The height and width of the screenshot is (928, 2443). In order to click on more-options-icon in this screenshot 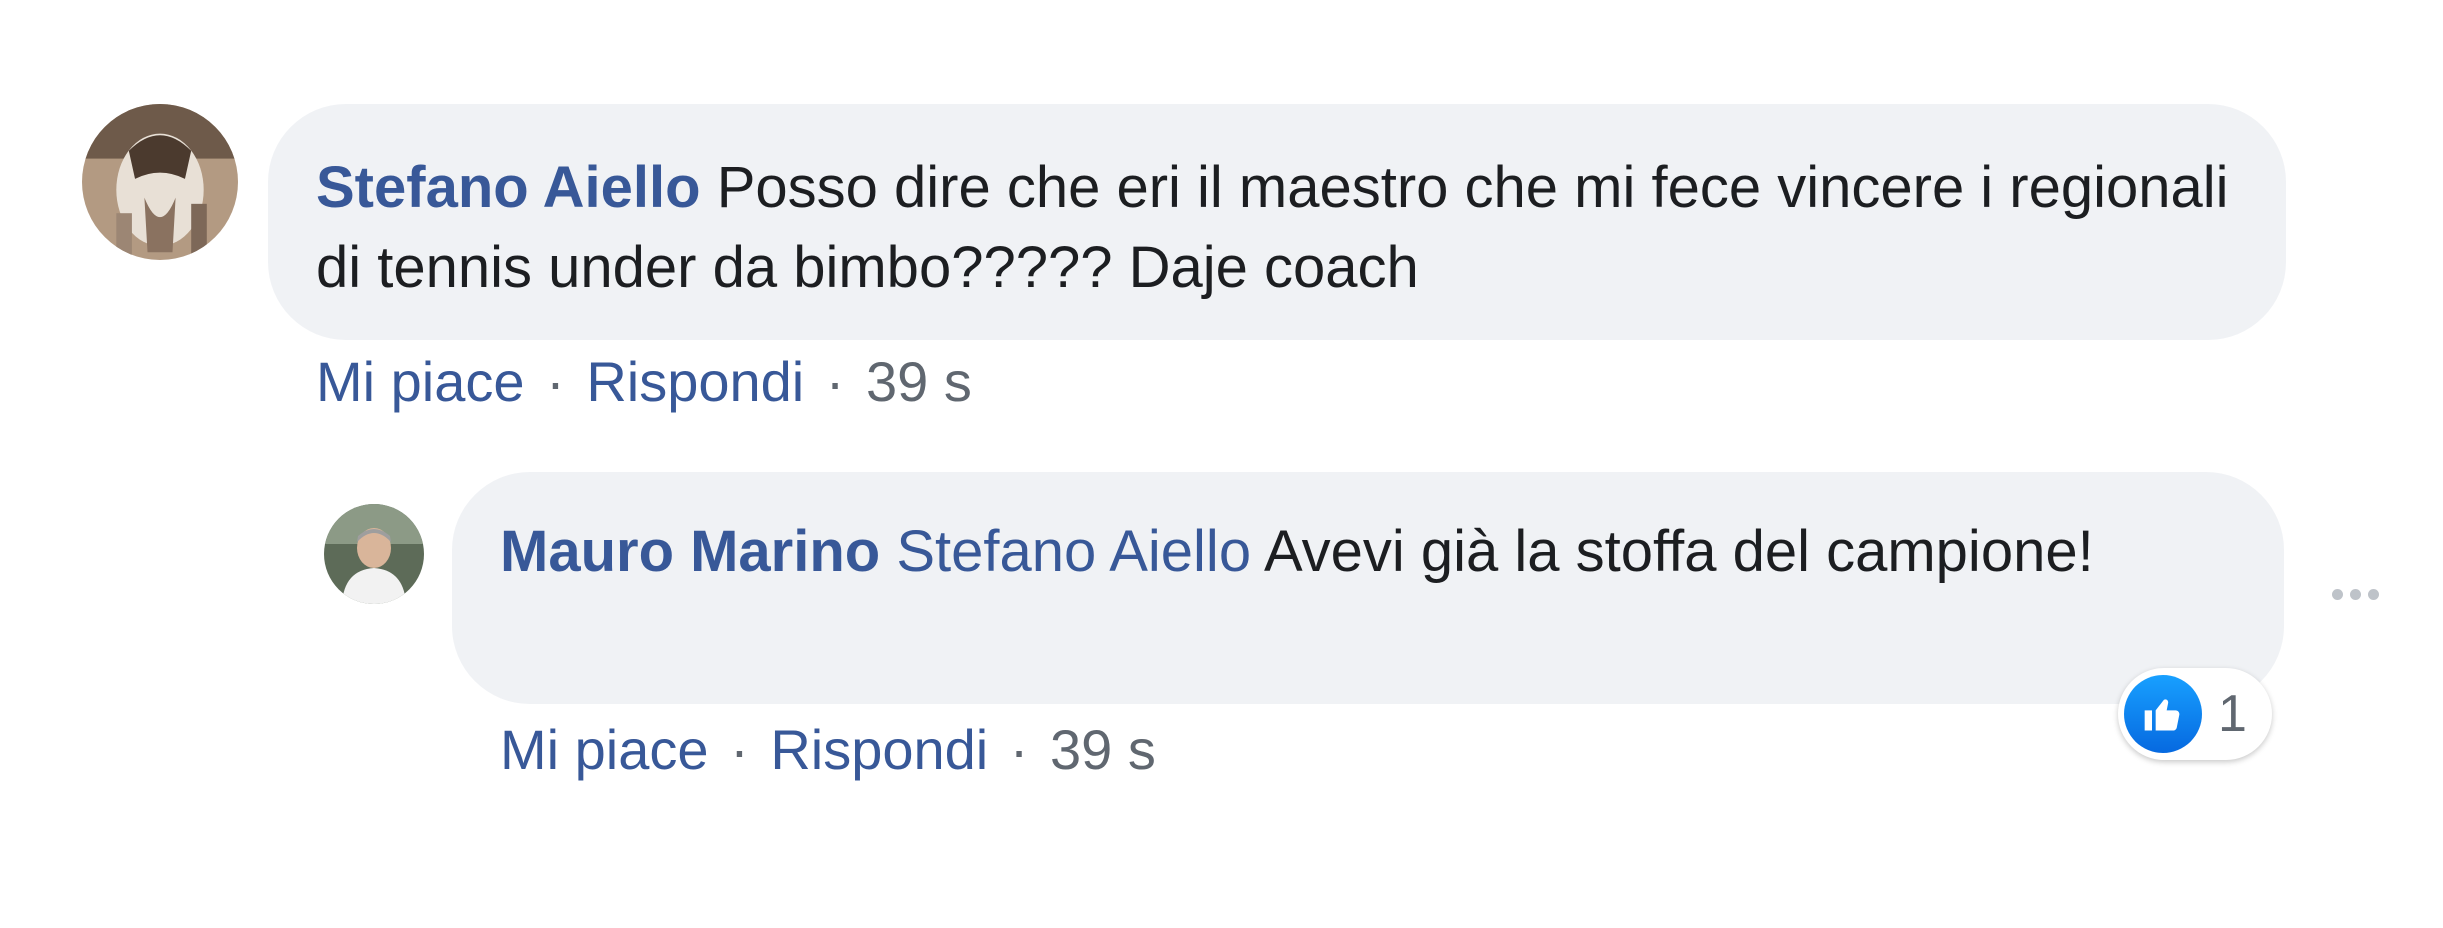, I will do `click(2355, 594)`.